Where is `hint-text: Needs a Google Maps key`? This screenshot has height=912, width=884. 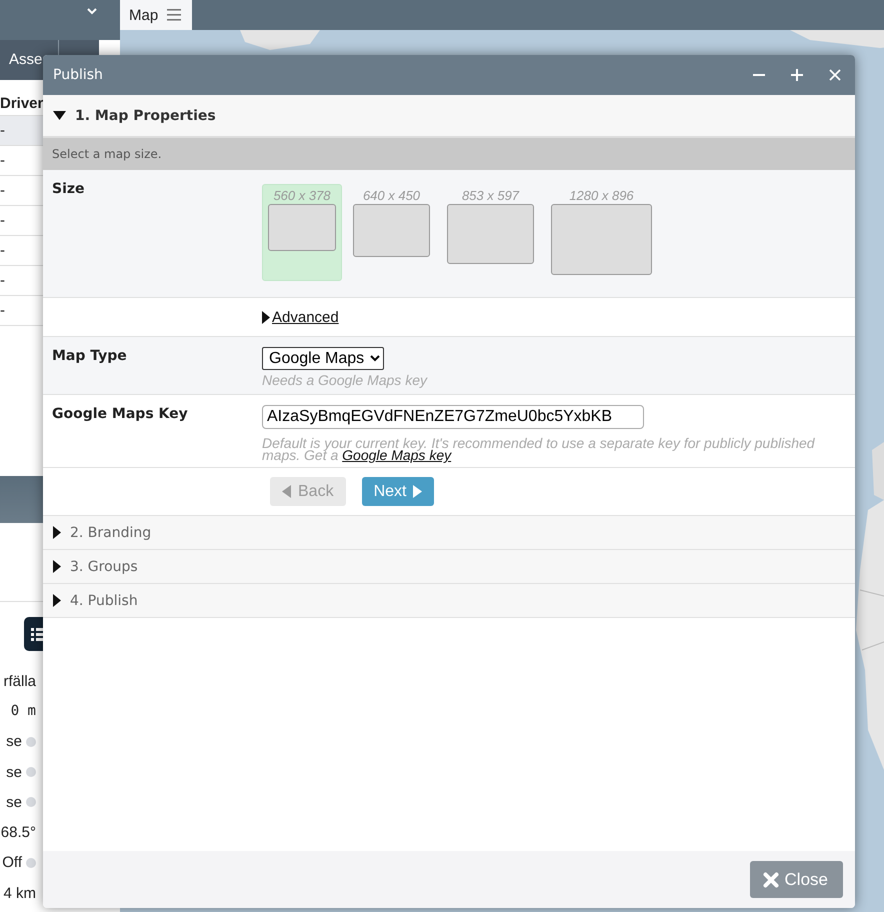 hint-text: Needs a Google Maps key is located at coordinates (345, 380).